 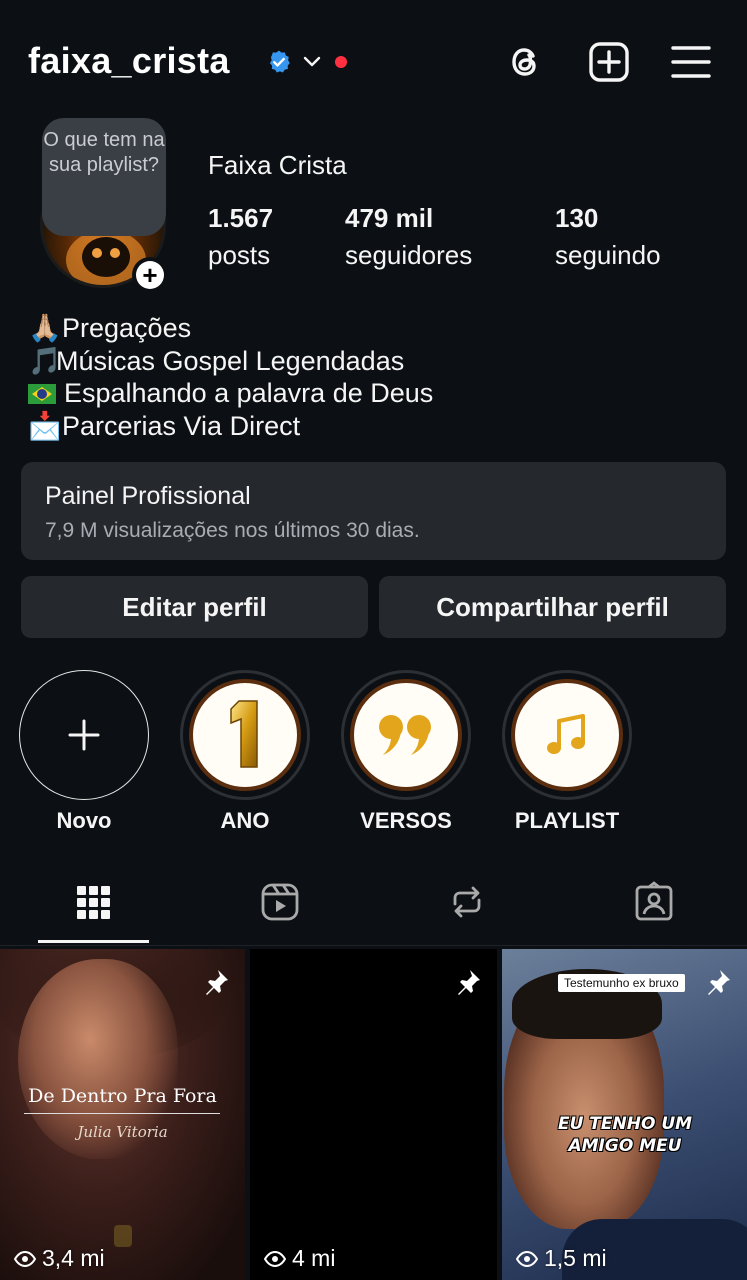 I want to click on view-count: 1,5 mi, so click(x=561, y=1258).